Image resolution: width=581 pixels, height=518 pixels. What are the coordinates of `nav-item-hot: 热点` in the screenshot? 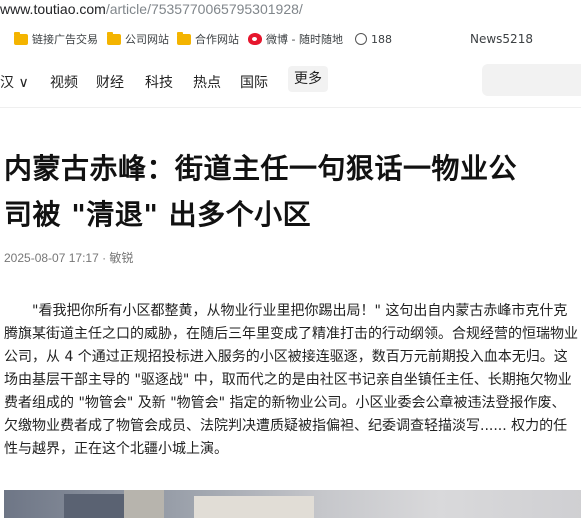 It's located at (207, 82).